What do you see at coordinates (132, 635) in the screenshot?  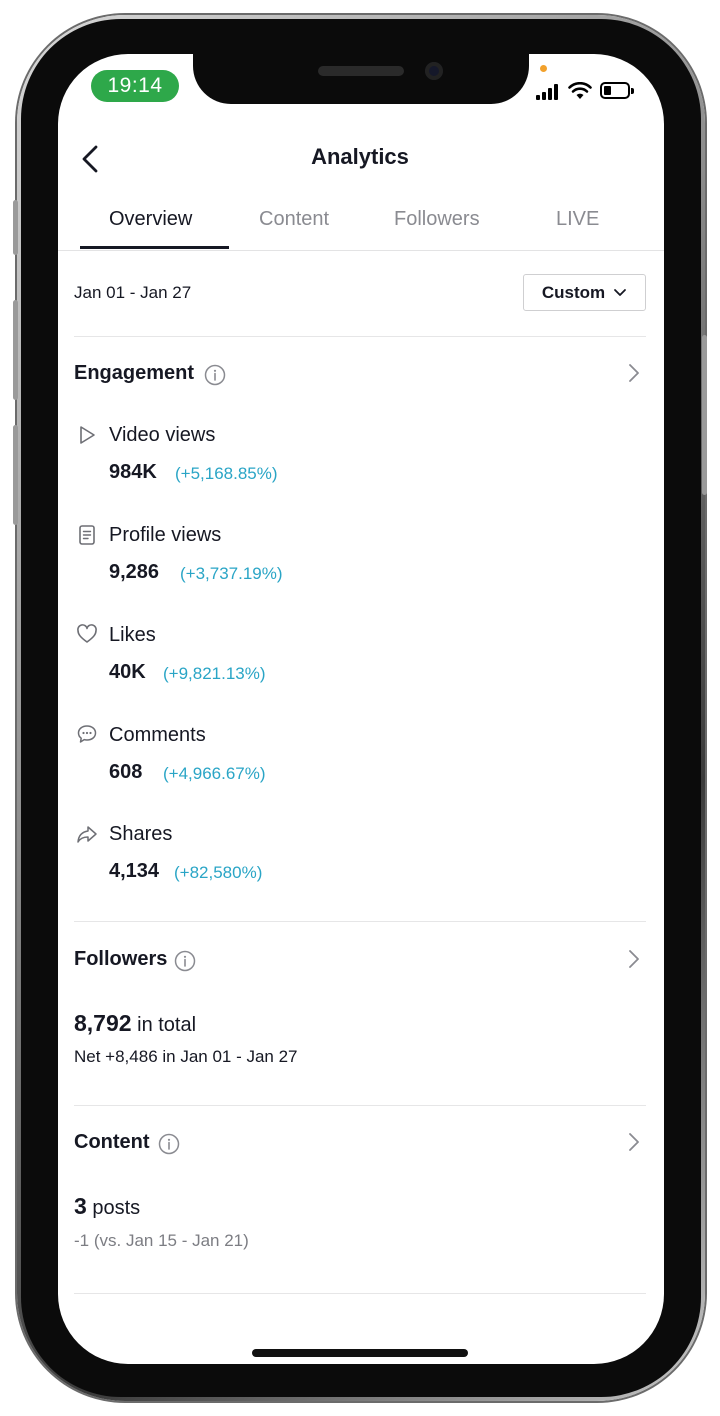 I see `metric-label-likes: Likes` at bounding box center [132, 635].